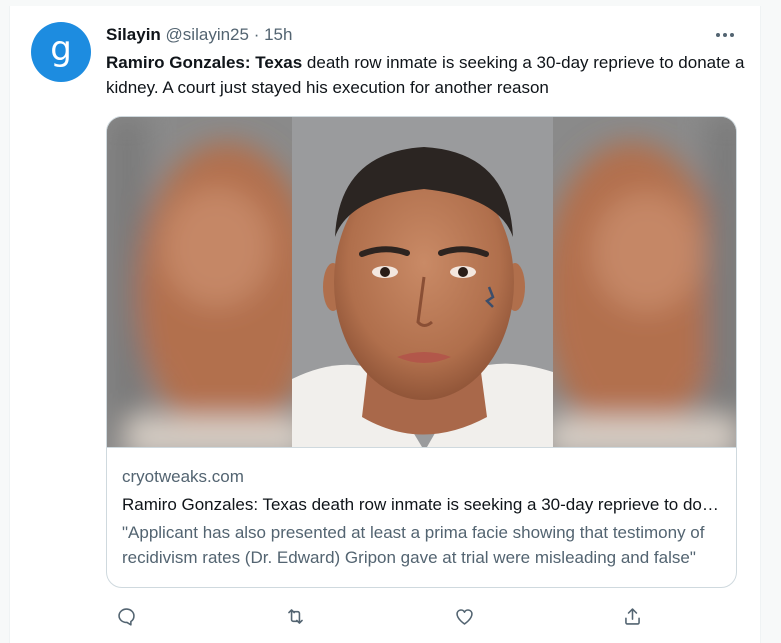 This screenshot has height=643, width=781. I want to click on user-handle: @silayin25, so click(207, 34).